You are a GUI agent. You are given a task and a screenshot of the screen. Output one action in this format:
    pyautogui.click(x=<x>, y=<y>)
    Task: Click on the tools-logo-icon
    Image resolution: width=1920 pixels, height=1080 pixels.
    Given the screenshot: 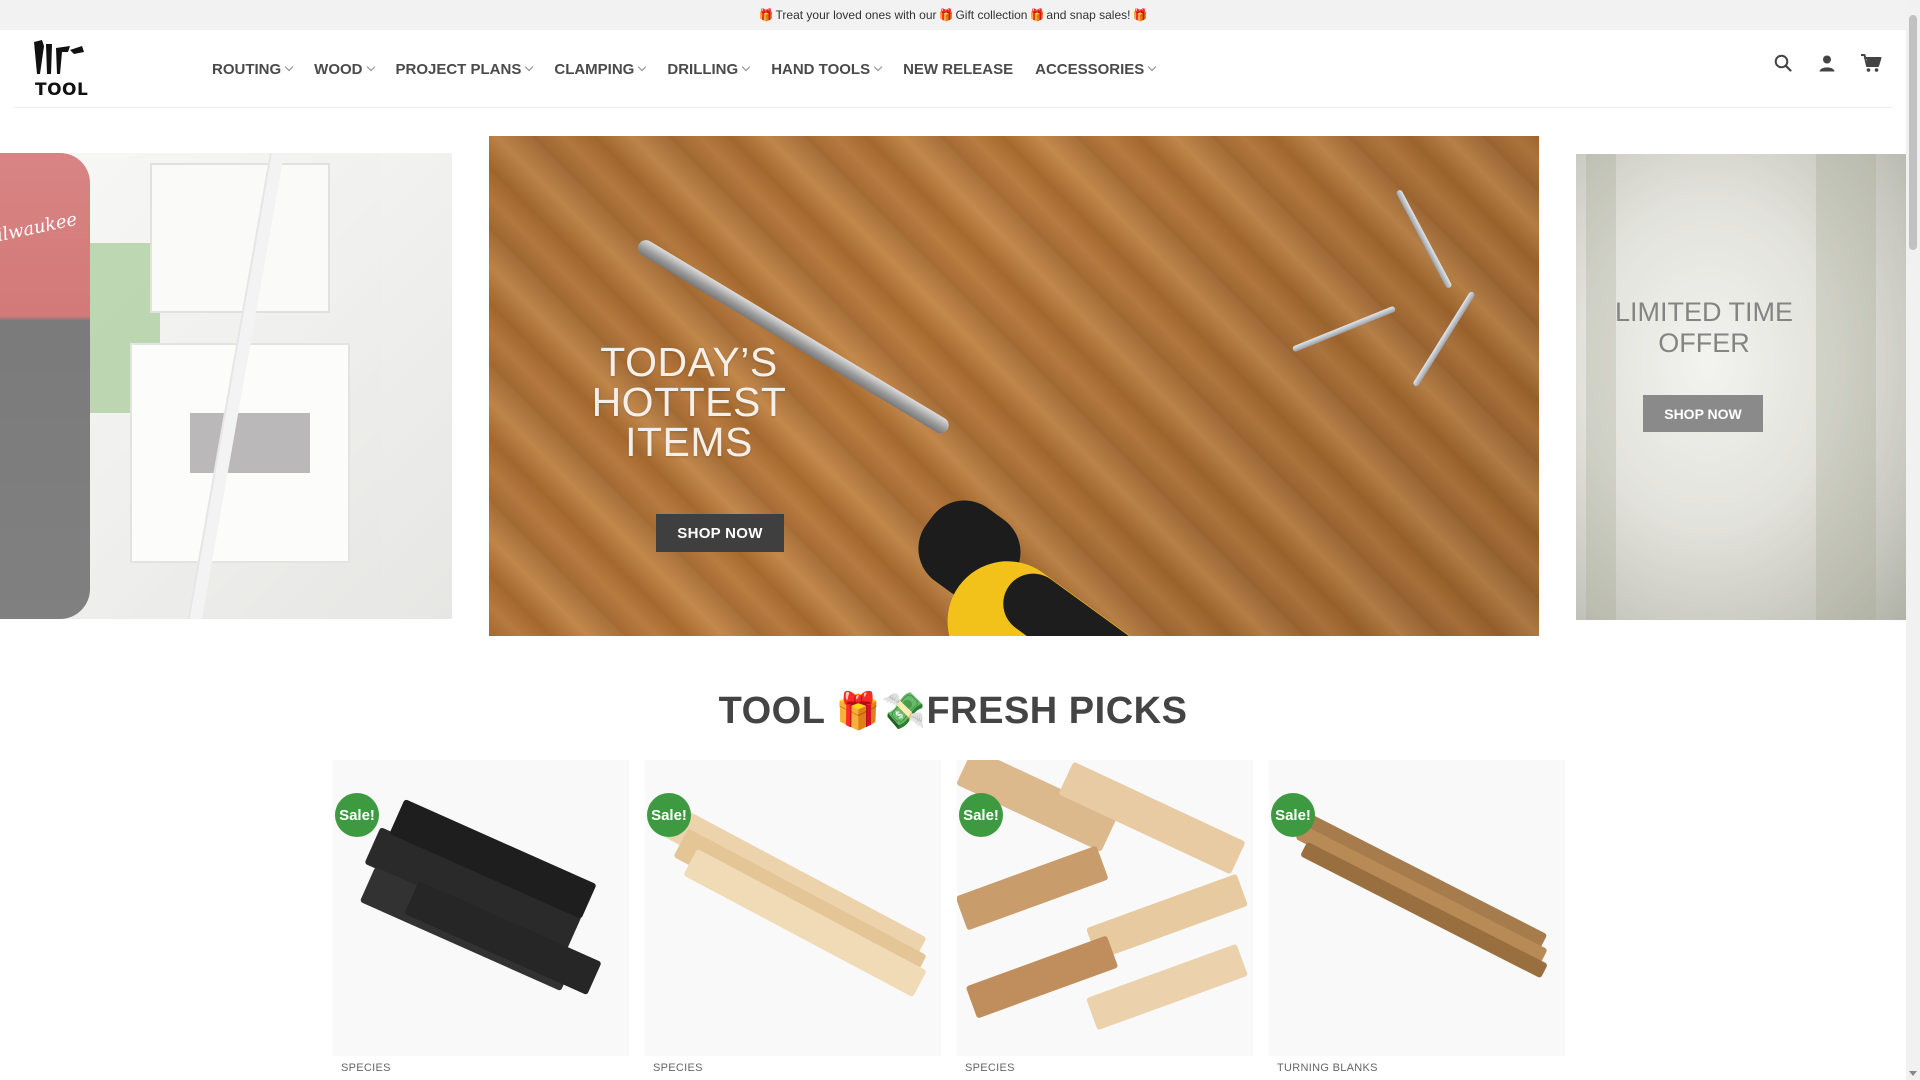 What is the action you would take?
    pyautogui.click(x=59, y=57)
    